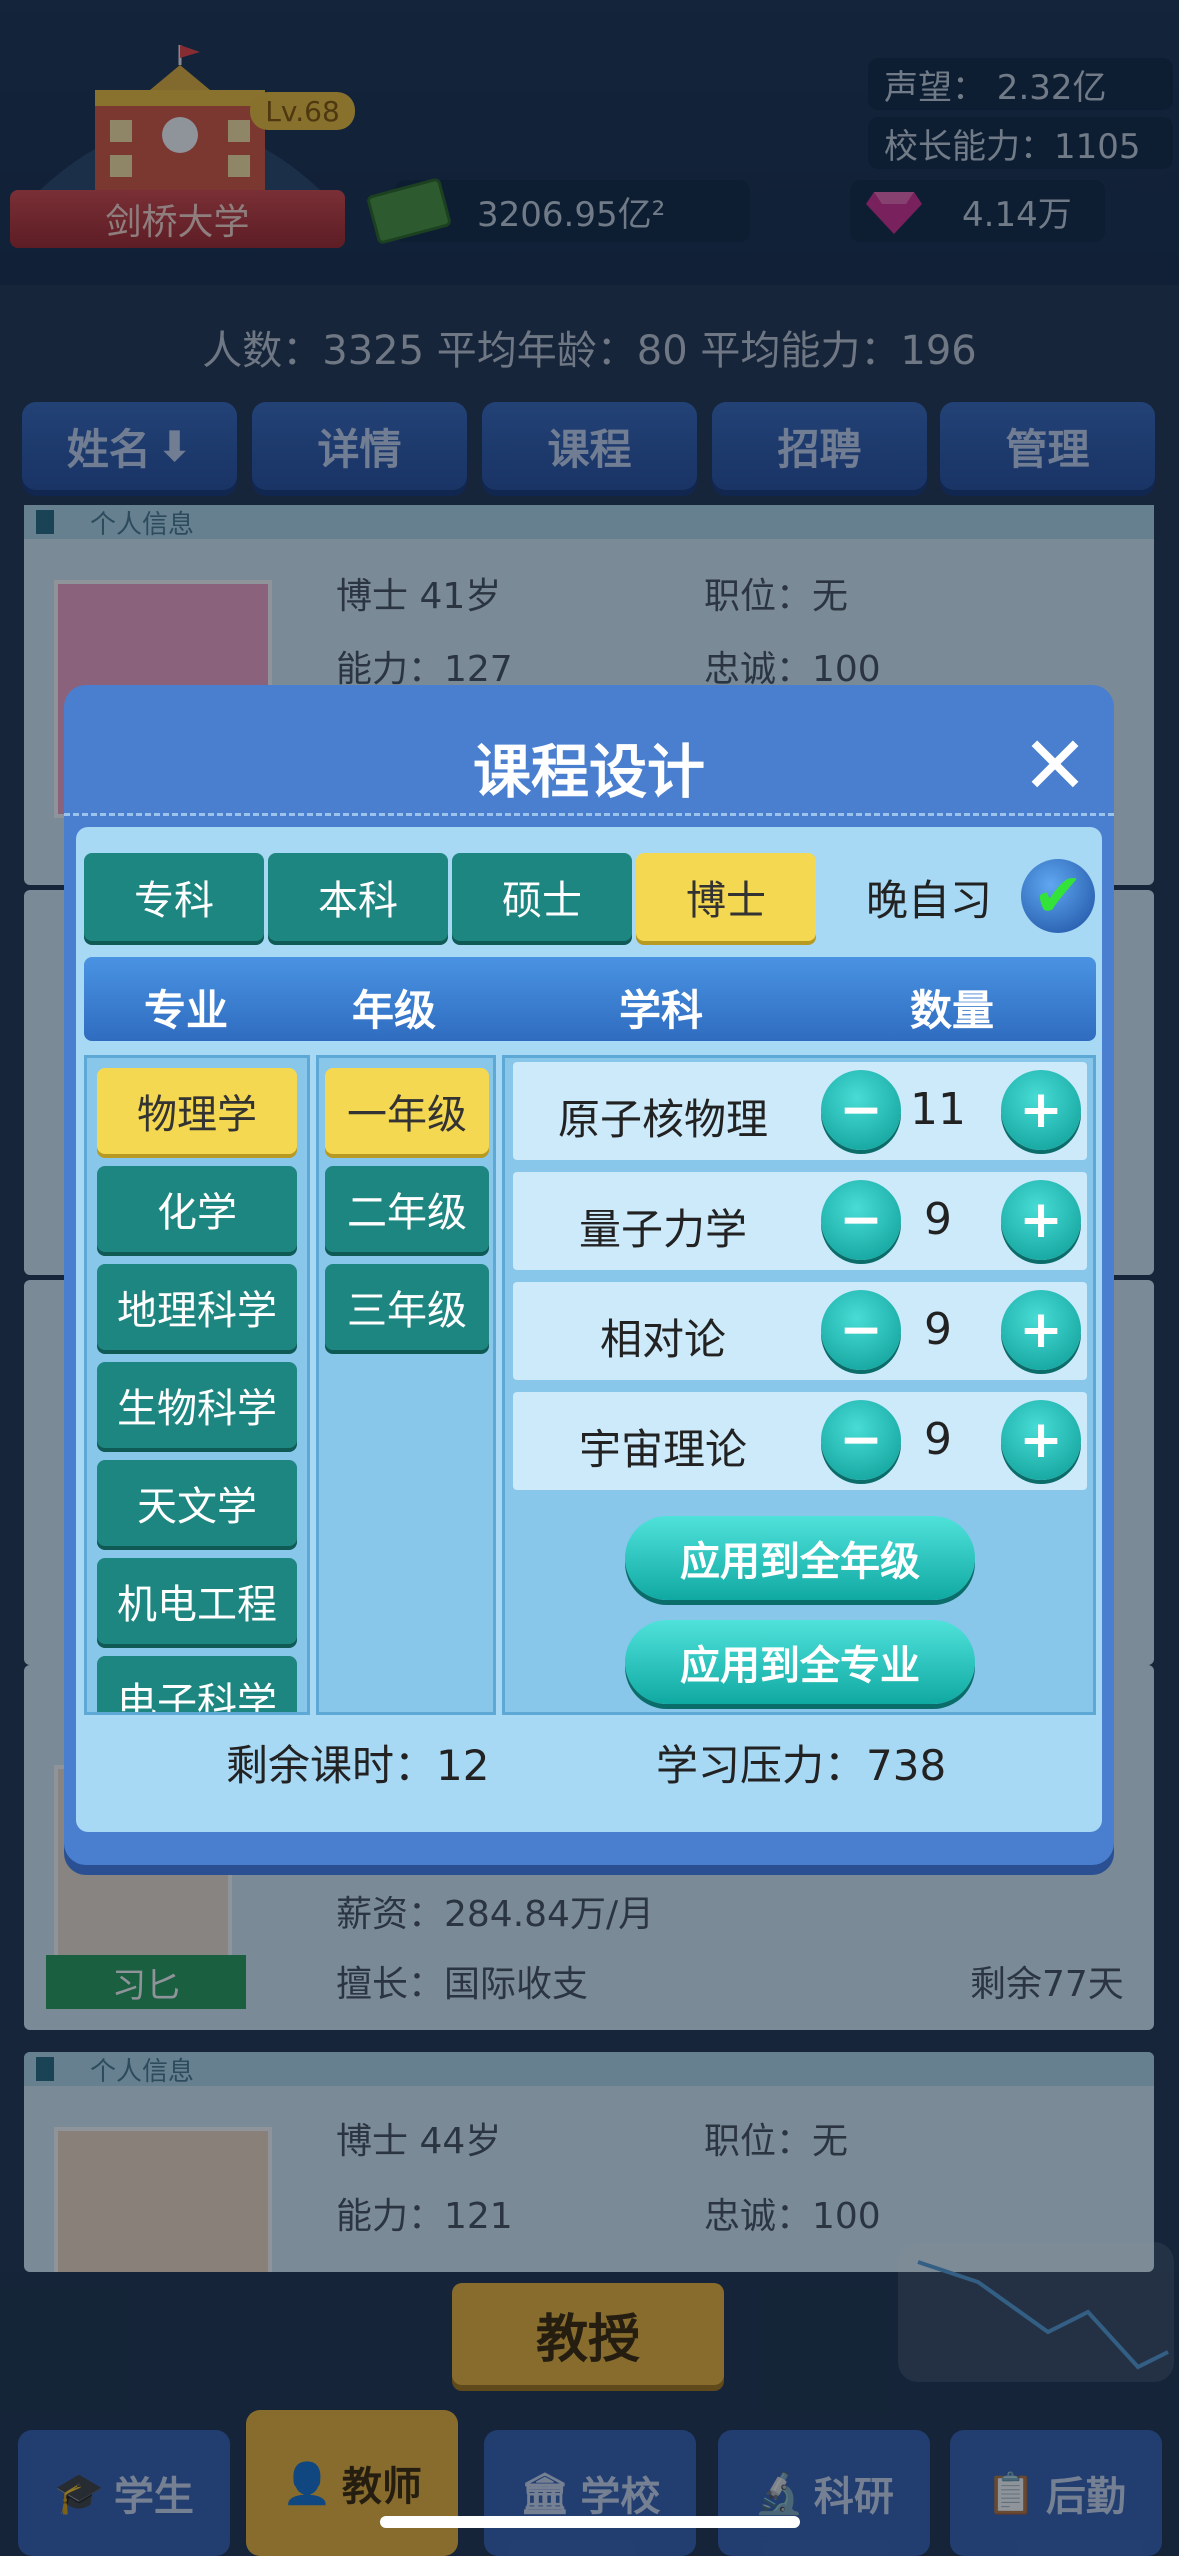  Describe the element at coordinates (358, 897) in the screenshot. I see `degree-tab-bachelor: 本科` at that location.